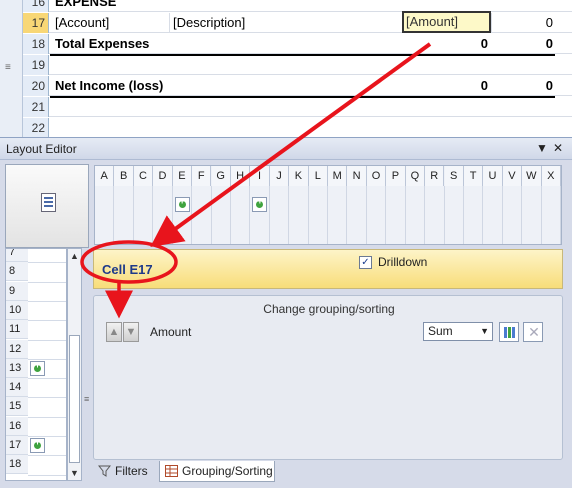 Image resolution: width=572 pixels, height=488 pixels. What do you see at coordinates (458, 331) in the screenshot?
I see `aggregate-select: Sum ▼` at bounding box center [458, 331].